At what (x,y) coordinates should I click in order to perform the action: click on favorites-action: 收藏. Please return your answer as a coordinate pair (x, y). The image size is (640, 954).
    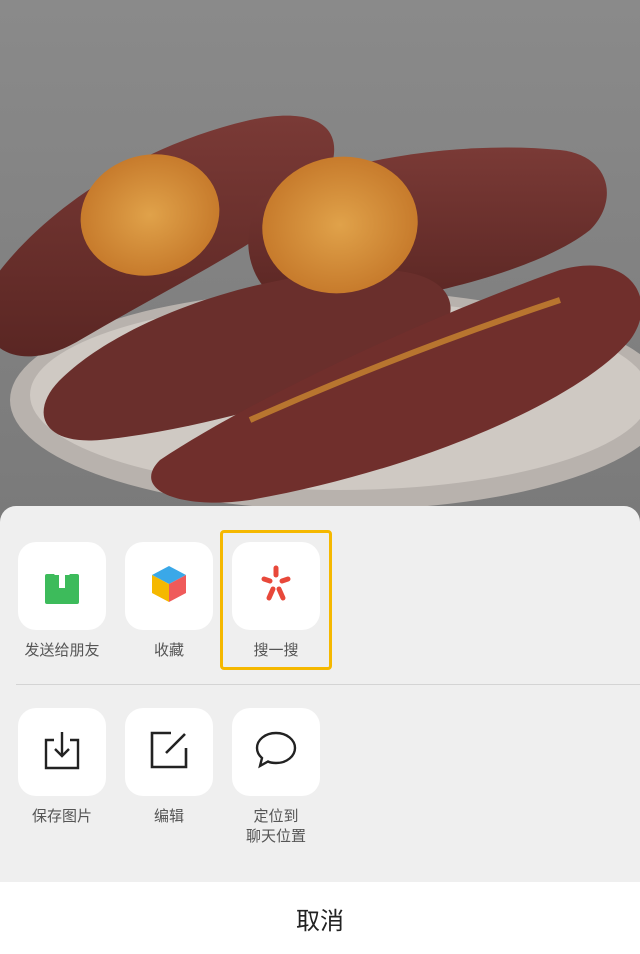
    Looking at the image, I should click on (169, 601).